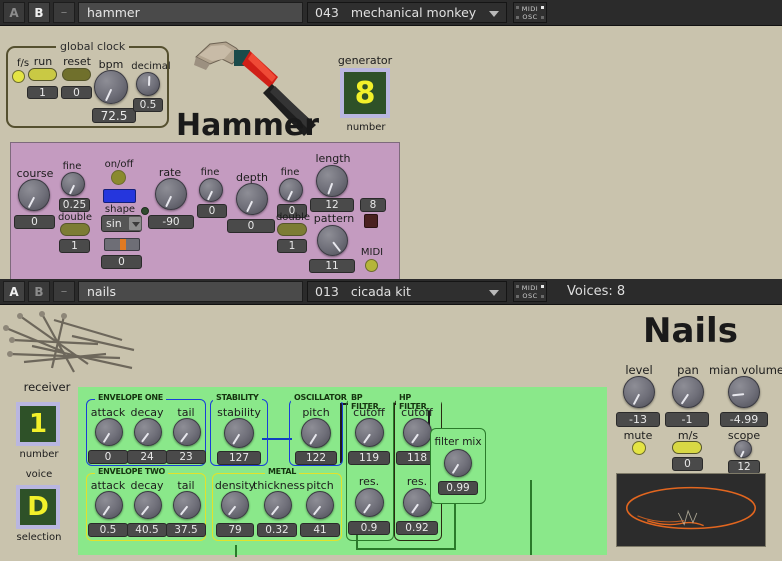  What do you see at coordinates (743, 449) in the screenshot?
I see `scope-knob` at bounding box center [743, 449].